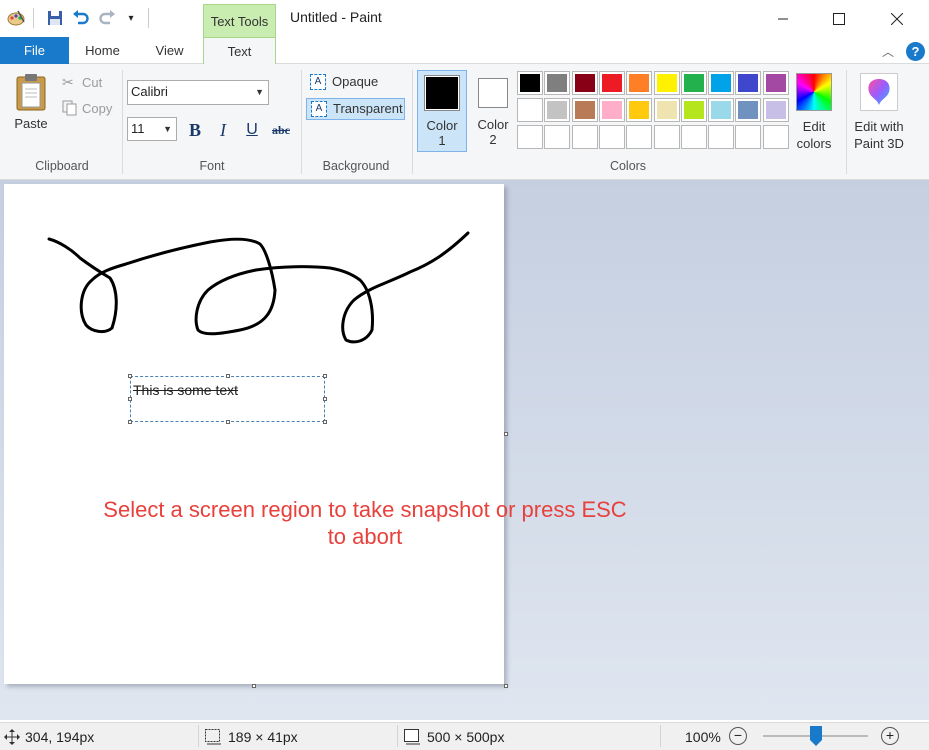 This screenshot has height=750, width=929. What do you see at coordinates (703, 737) in the screenshot?
I see `zoom-level: 100%` at bounding box center [703, 737].